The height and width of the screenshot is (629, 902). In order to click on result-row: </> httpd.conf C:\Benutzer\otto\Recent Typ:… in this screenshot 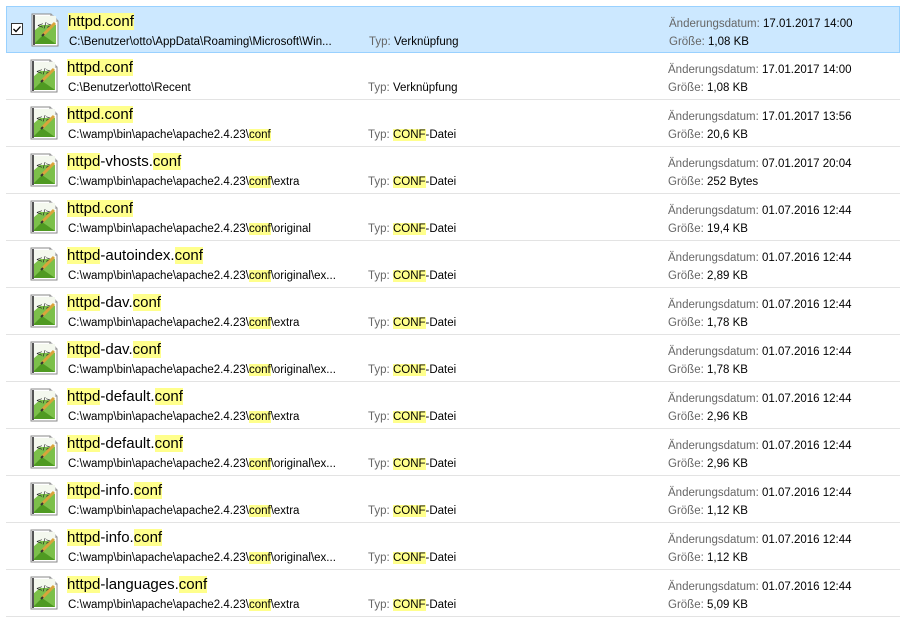, I will do `click(453, 76)`.